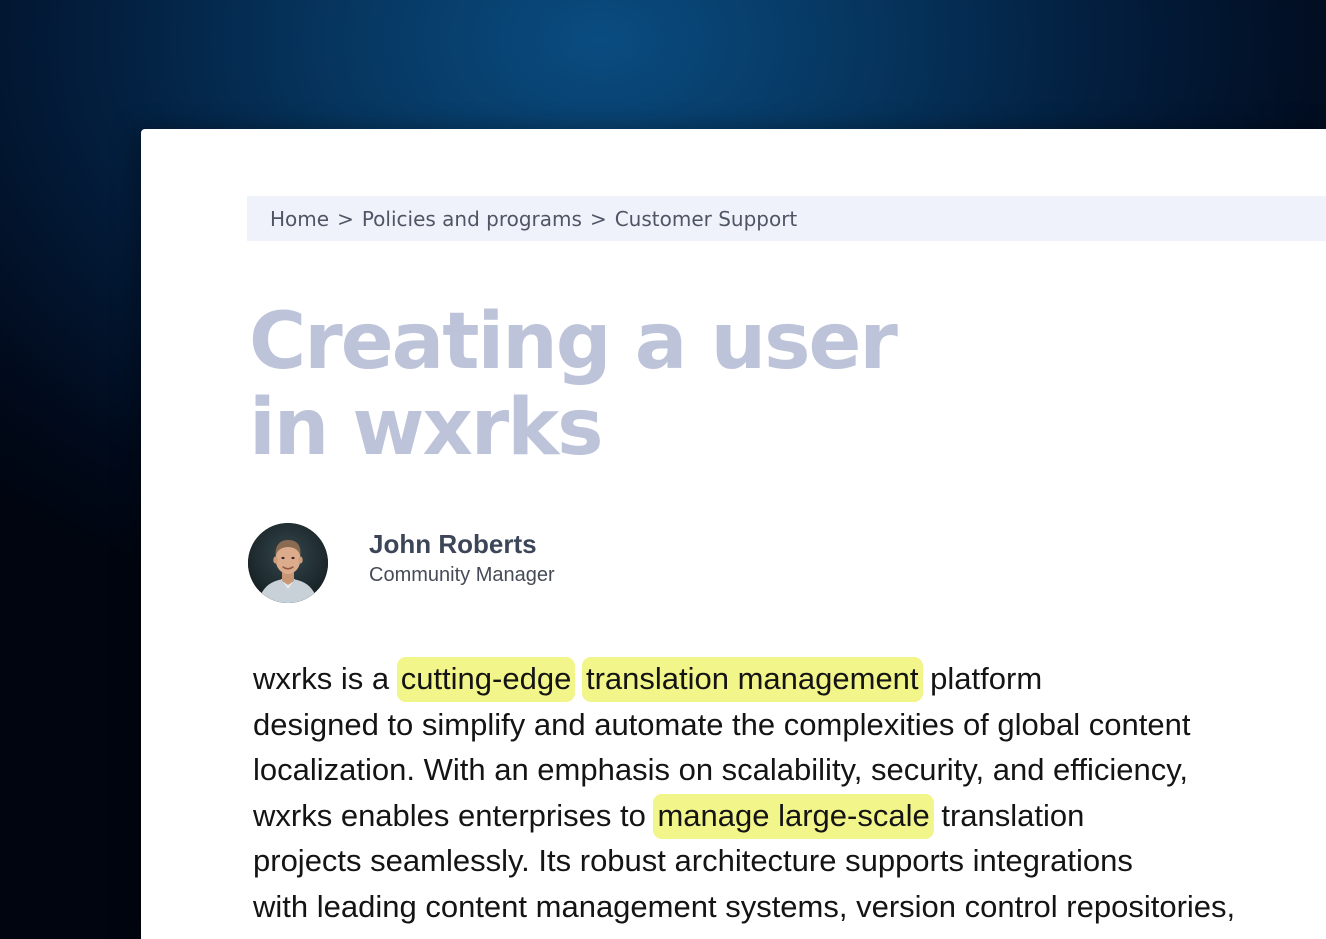 This screenshot has width=1326, height=939. I want to click on breadcrumb-home: Home, so click(299, 219).